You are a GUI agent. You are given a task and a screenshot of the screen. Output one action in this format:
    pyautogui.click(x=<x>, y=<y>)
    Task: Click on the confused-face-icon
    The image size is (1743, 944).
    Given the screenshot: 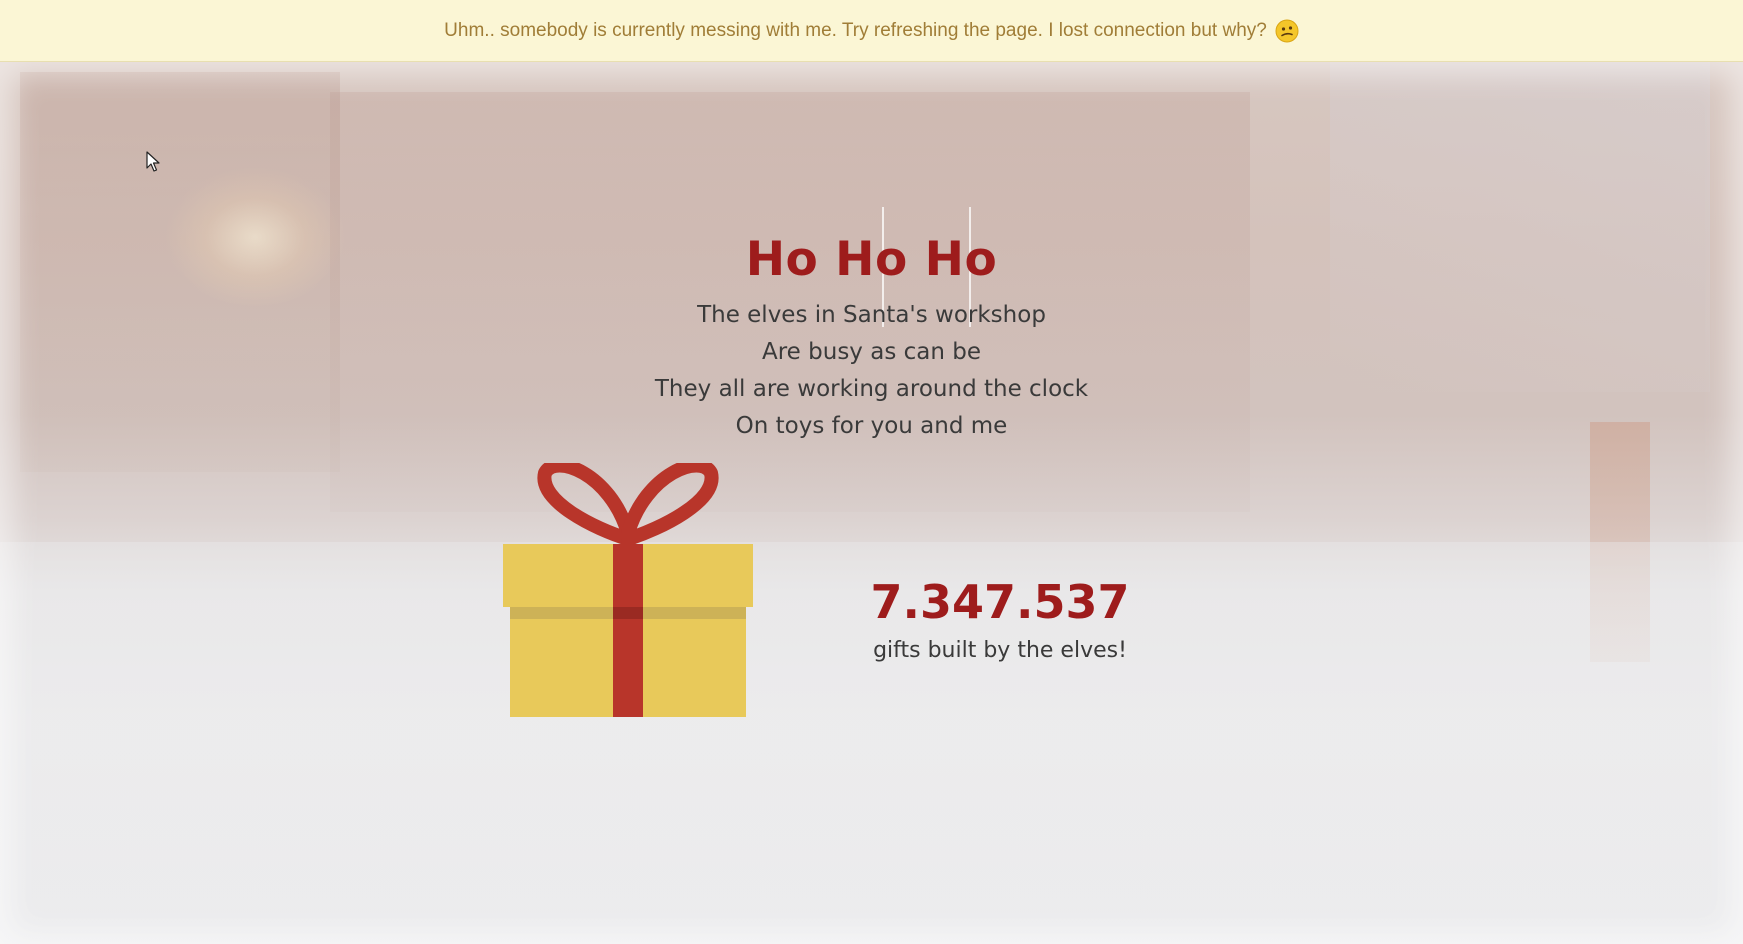 What is the action you would take?
    pyautogui.click(x=1287, y=31)
    